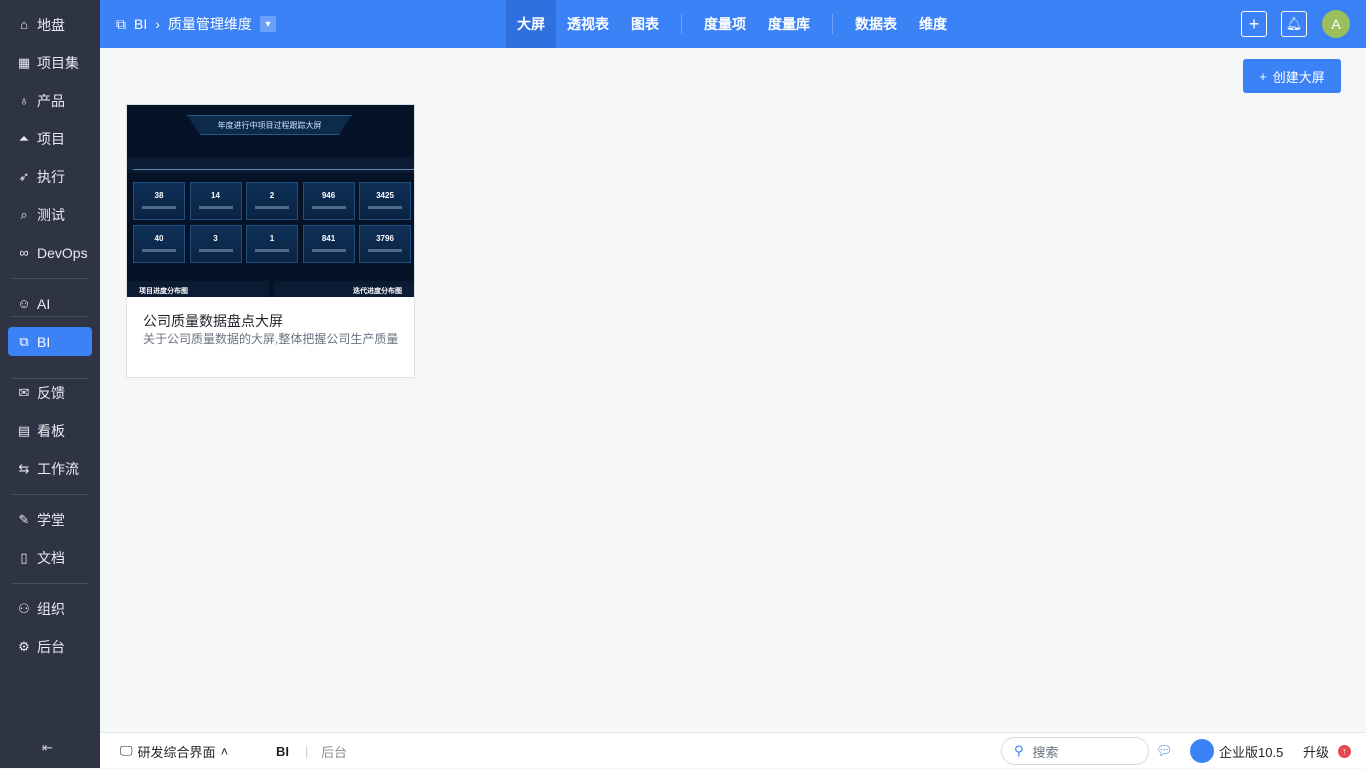 The height and width of the screenshot is (769, 1366). Describe the element at coordinates (328, 201) in the screenshot. I see `thumbnail-stat: 946` at that location.